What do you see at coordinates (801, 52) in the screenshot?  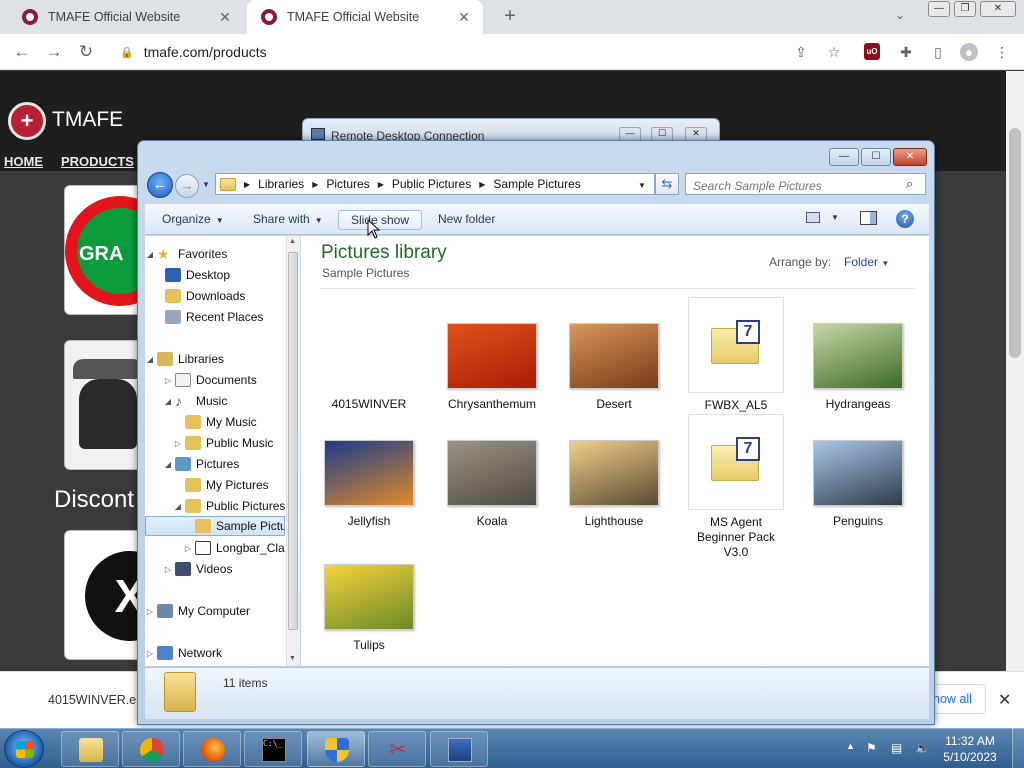 I see `share-icon: ⇪` at bounding box center [801, 52].